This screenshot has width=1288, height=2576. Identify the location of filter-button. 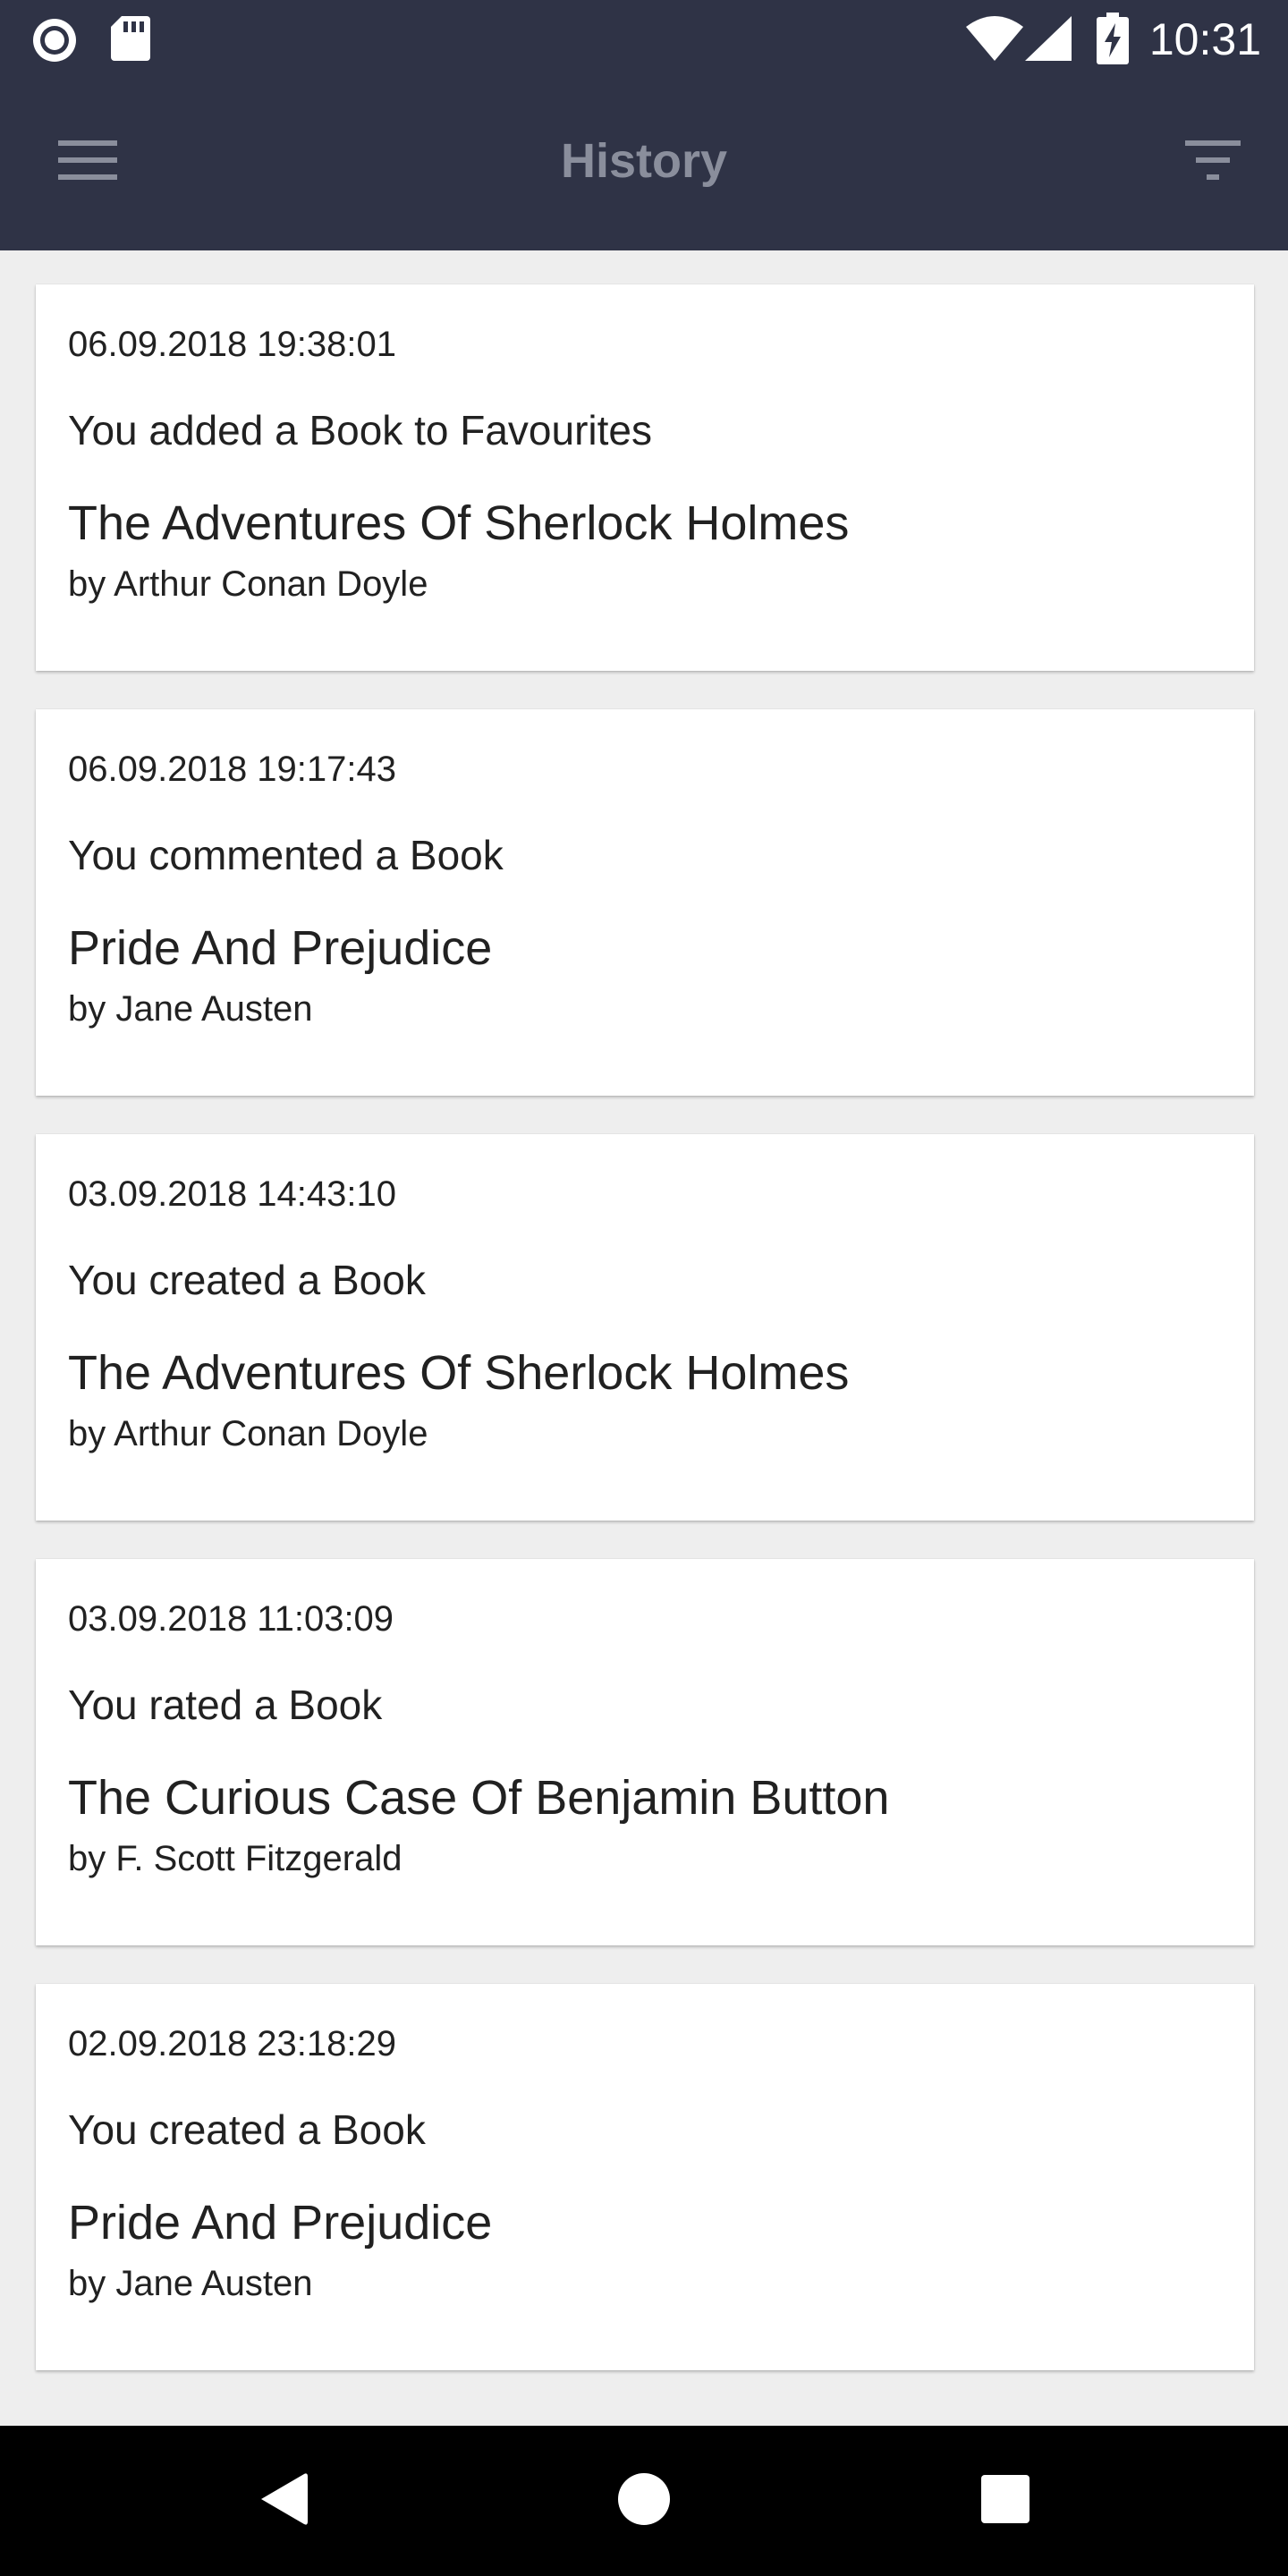
(1213, 162).